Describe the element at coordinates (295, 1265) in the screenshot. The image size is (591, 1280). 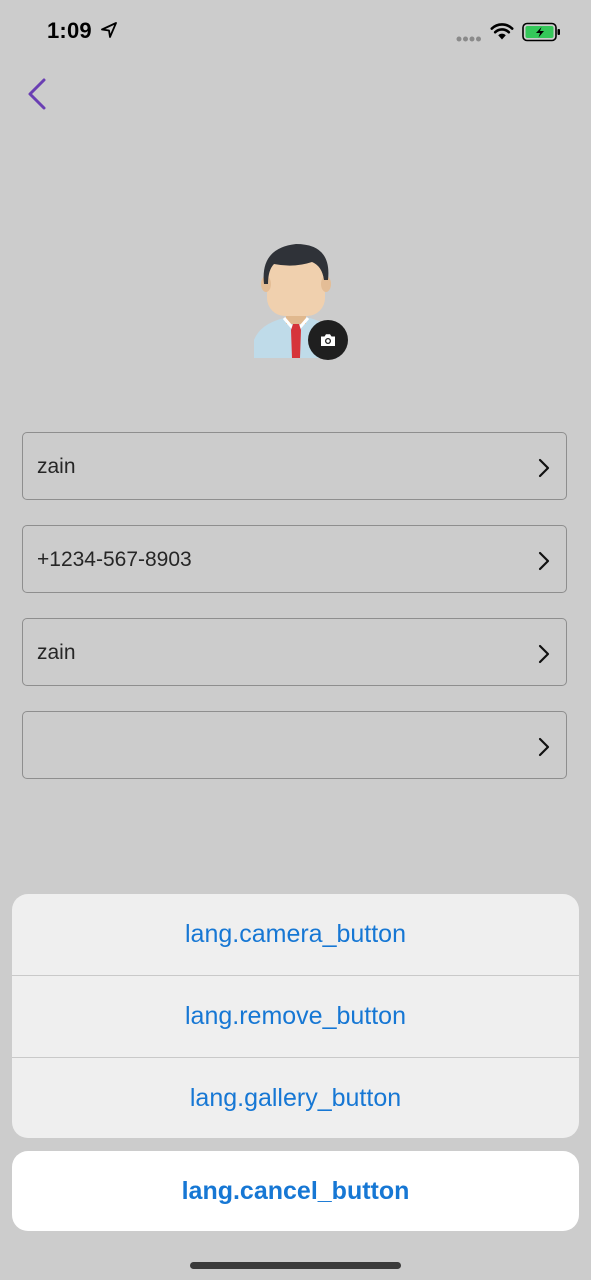
I see `home-indicator` at that location.